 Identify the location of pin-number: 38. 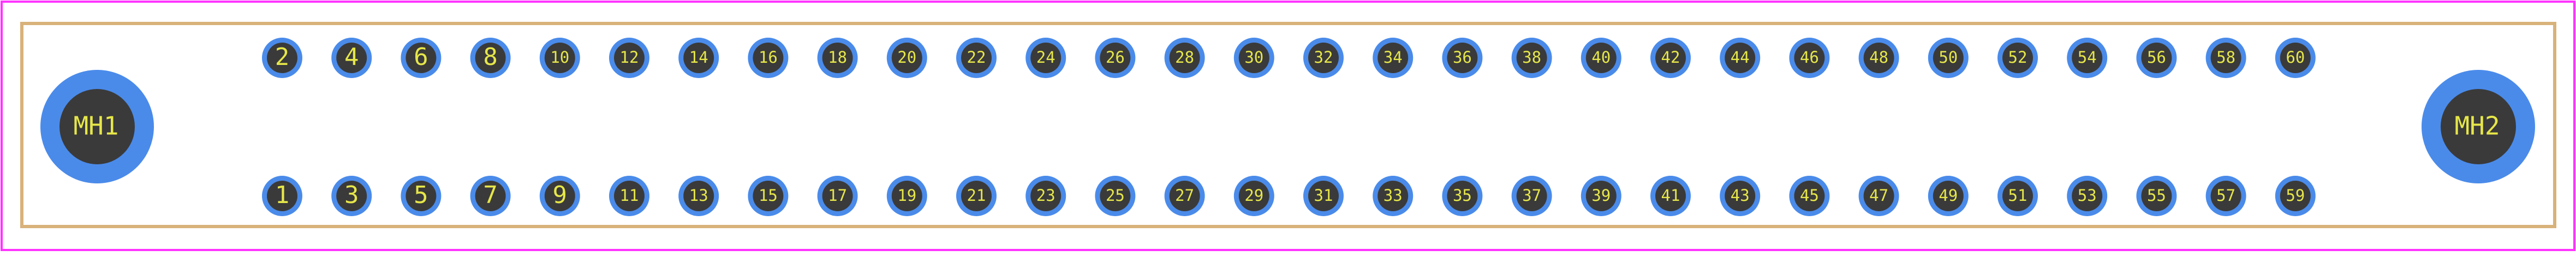
(1531, 57).